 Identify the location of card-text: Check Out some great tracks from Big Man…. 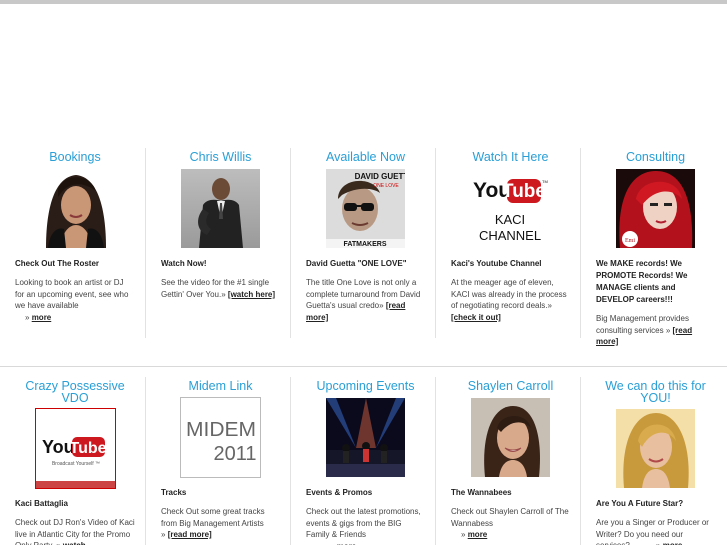
(213, 517).